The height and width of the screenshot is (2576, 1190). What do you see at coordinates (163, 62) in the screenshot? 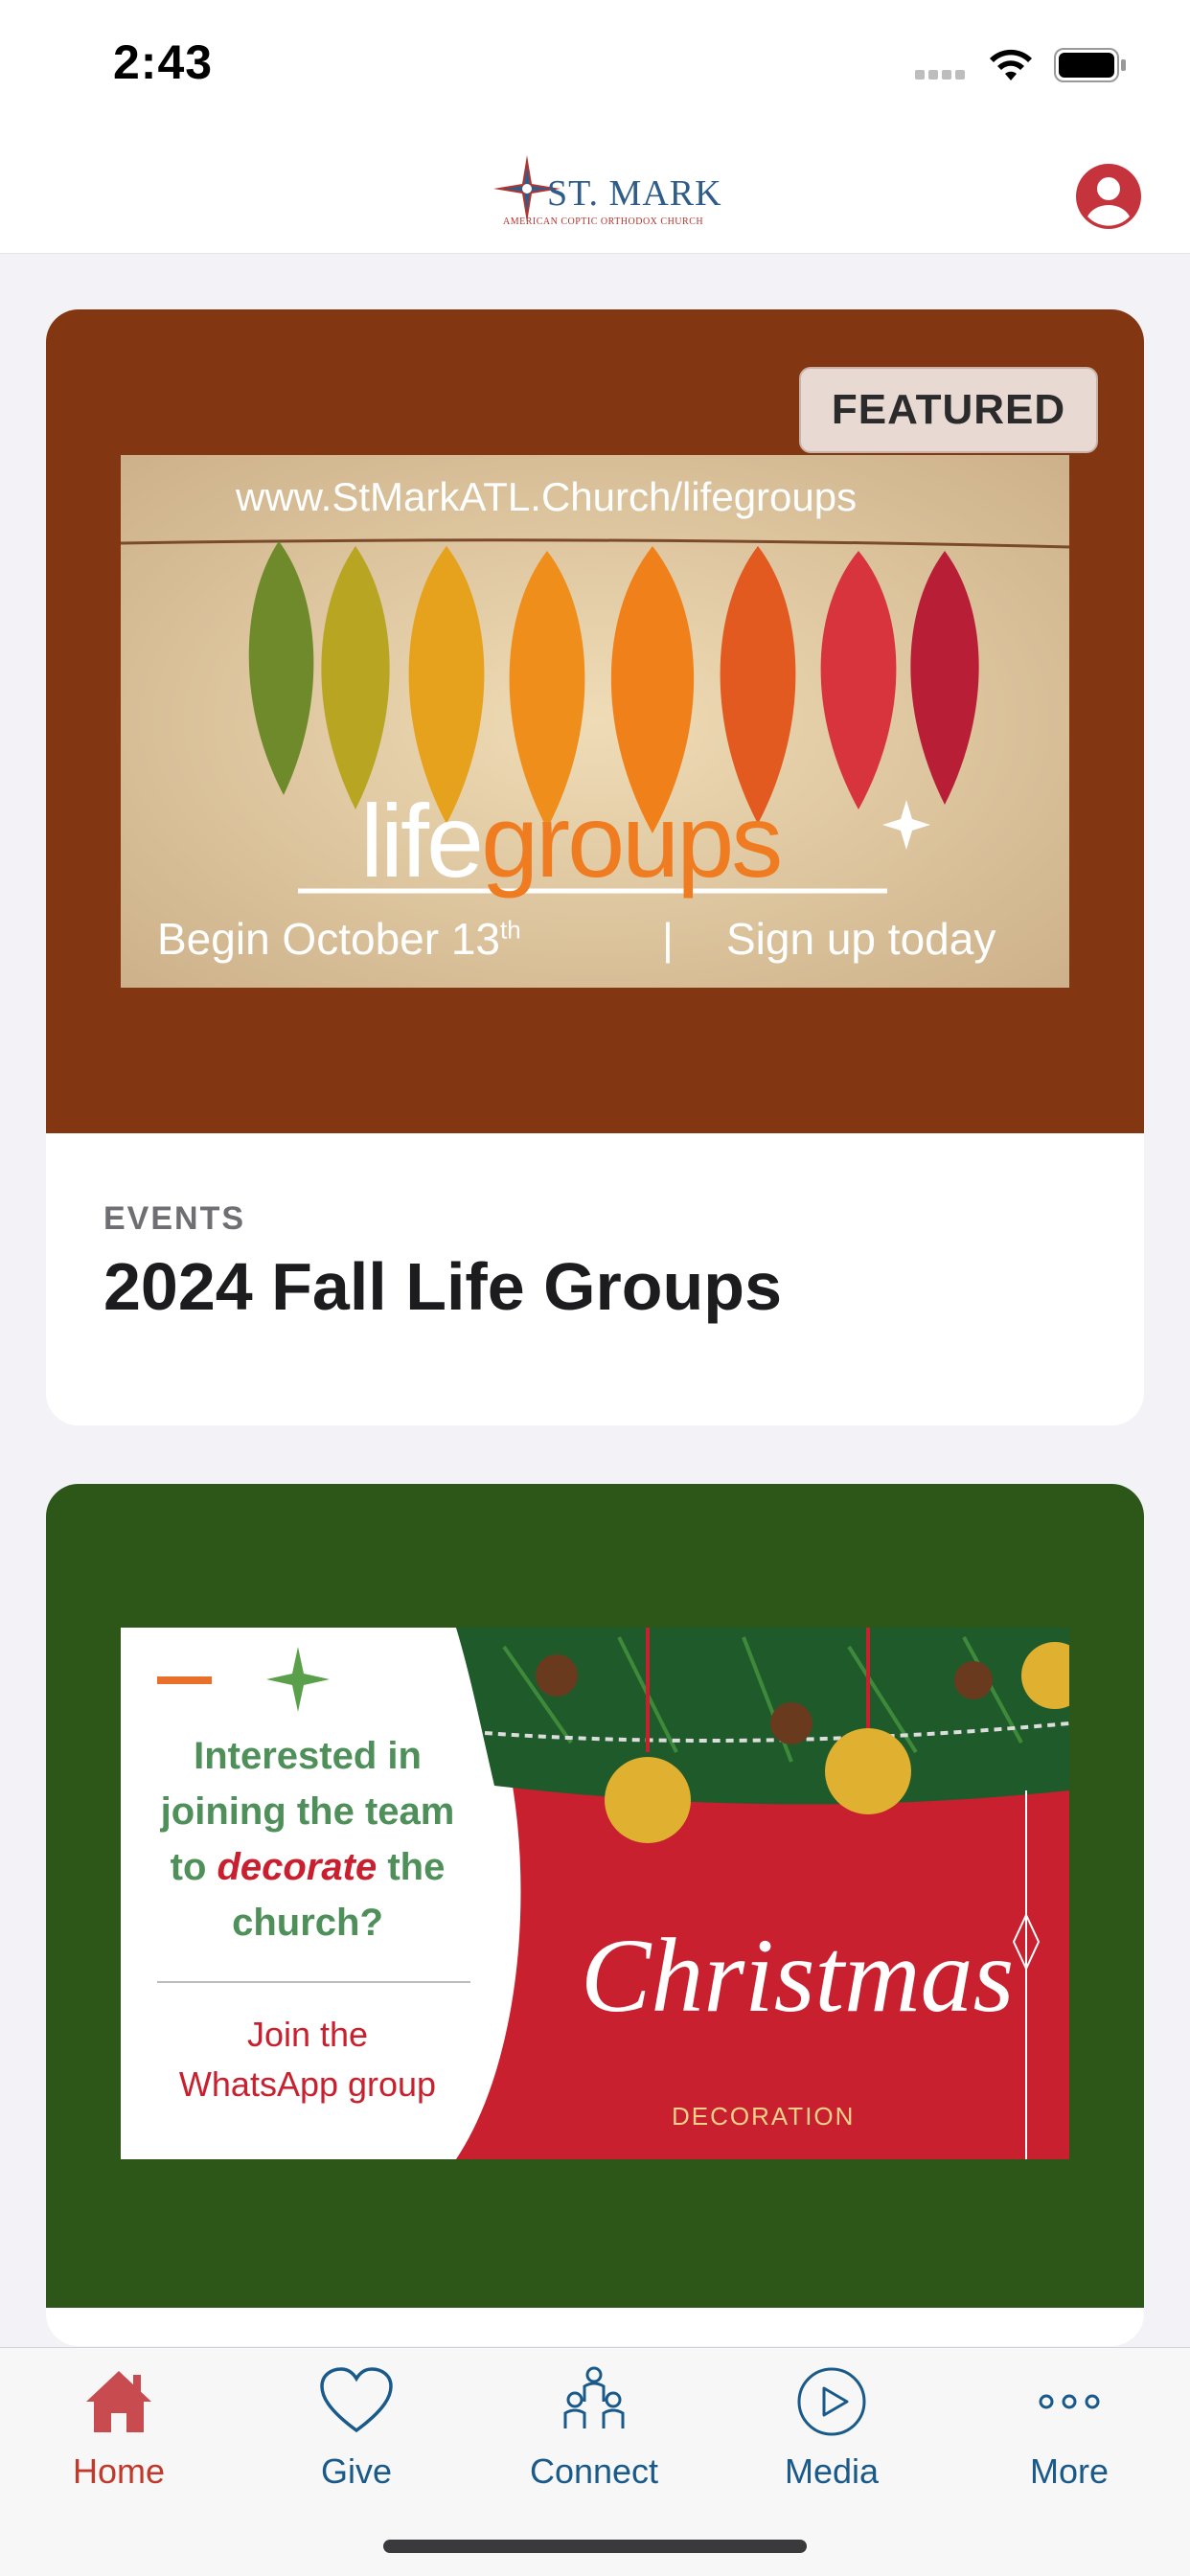
I see `status-time: 2:43` at bounding box center [163, 62].